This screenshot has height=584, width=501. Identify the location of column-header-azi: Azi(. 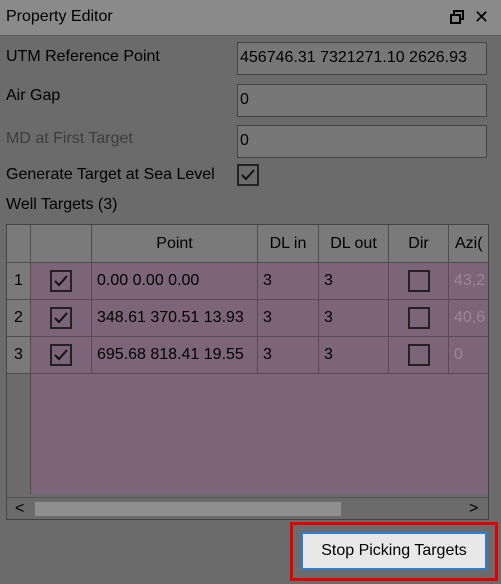
(468, 244).